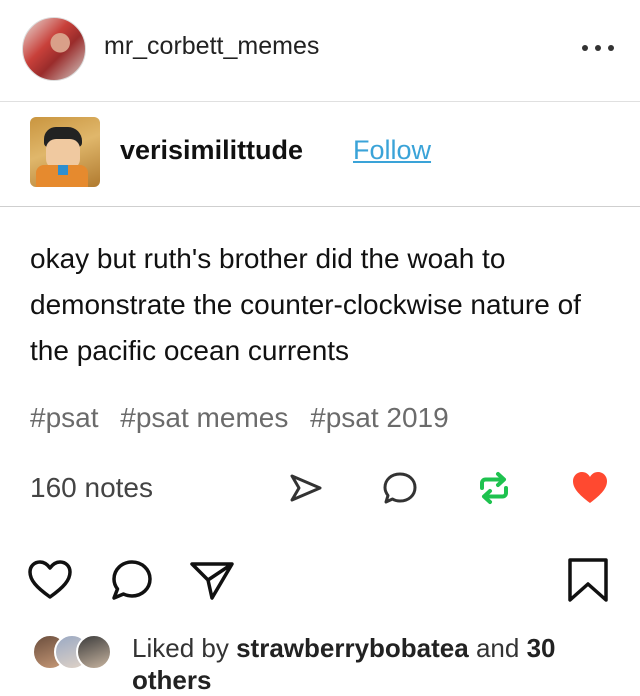 The height and width of the screenshot is (696, 640). Describe the element at coordinates (65, 152) in the screenshot. I see `blog-avatar` at that location.